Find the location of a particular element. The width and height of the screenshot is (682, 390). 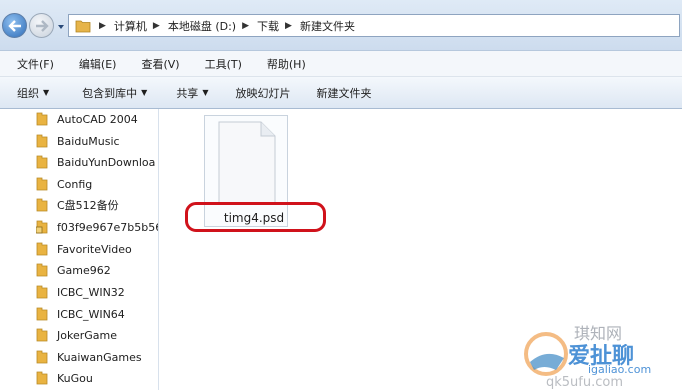

tree-item-label: f03f9e967e7b5b56 is located at coordinates (108, 227).